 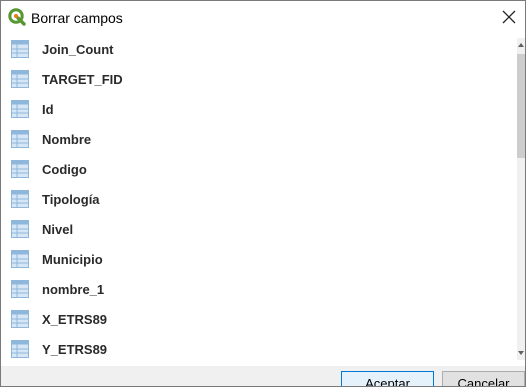 What do you see at coordinates (521, 199) in the screenshot?
I see `vertical-scrollbar` at bounding box center [521, 199].